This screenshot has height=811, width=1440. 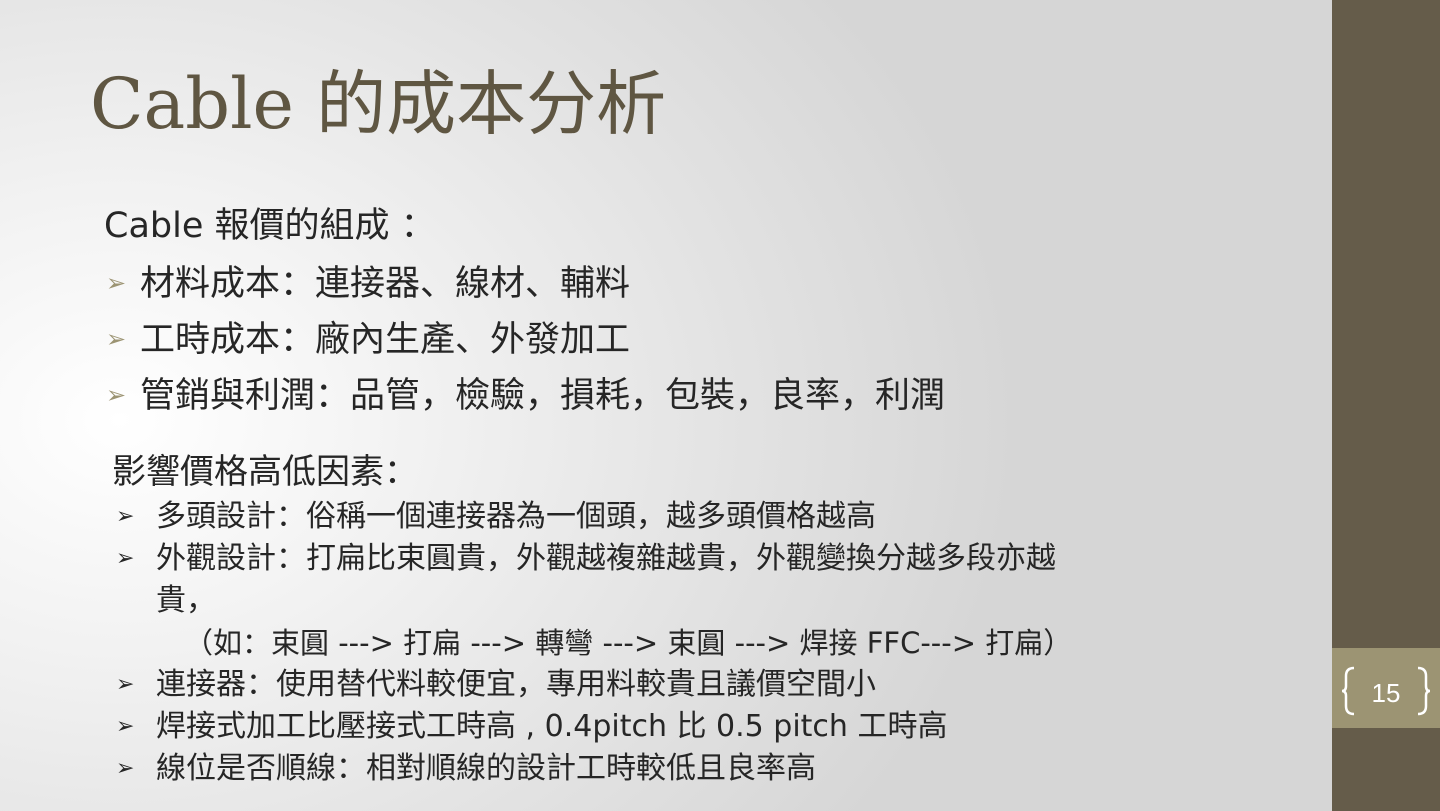 I want to click on list-item-text: 外觀設計：打扁比束圓貴，外觀越複雜越貴，外觀變換分越多段亦越, so click(x=606, y=558).